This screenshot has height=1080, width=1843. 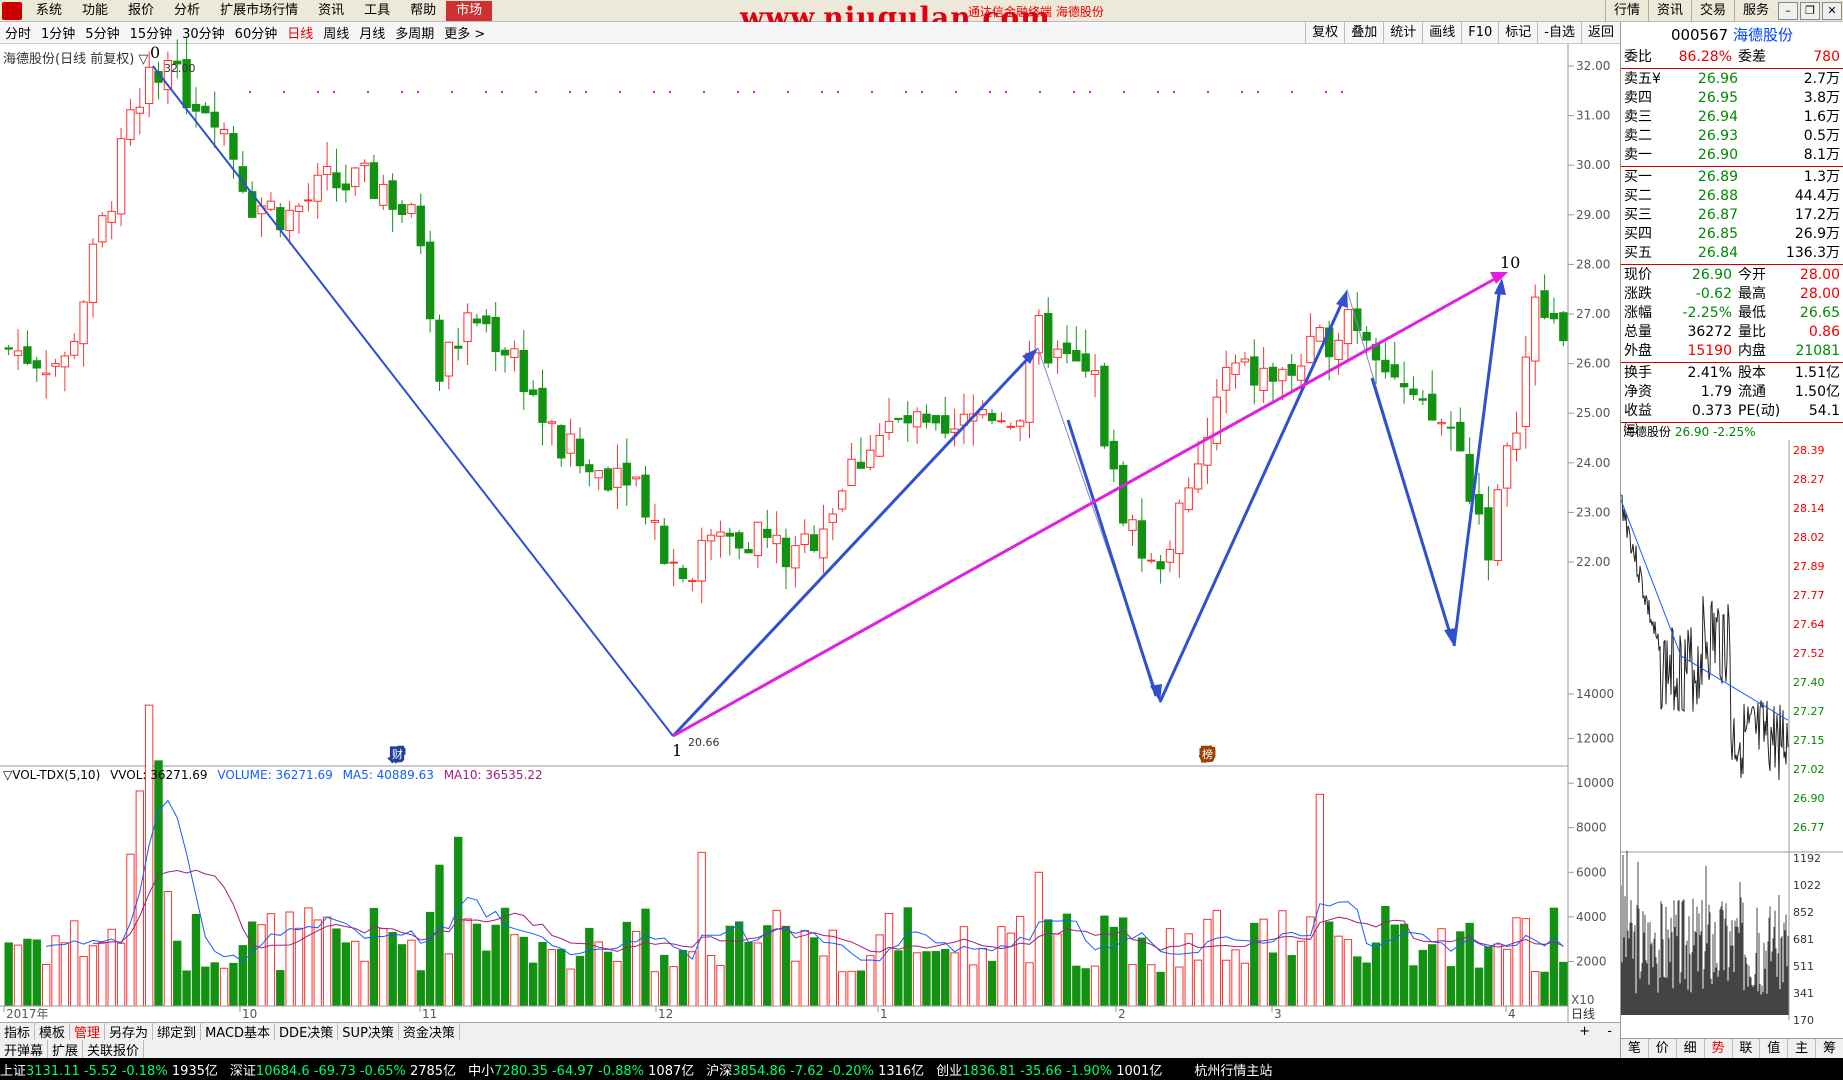 I want to click on side-tab: 细, so click(x=1691, y=1048).